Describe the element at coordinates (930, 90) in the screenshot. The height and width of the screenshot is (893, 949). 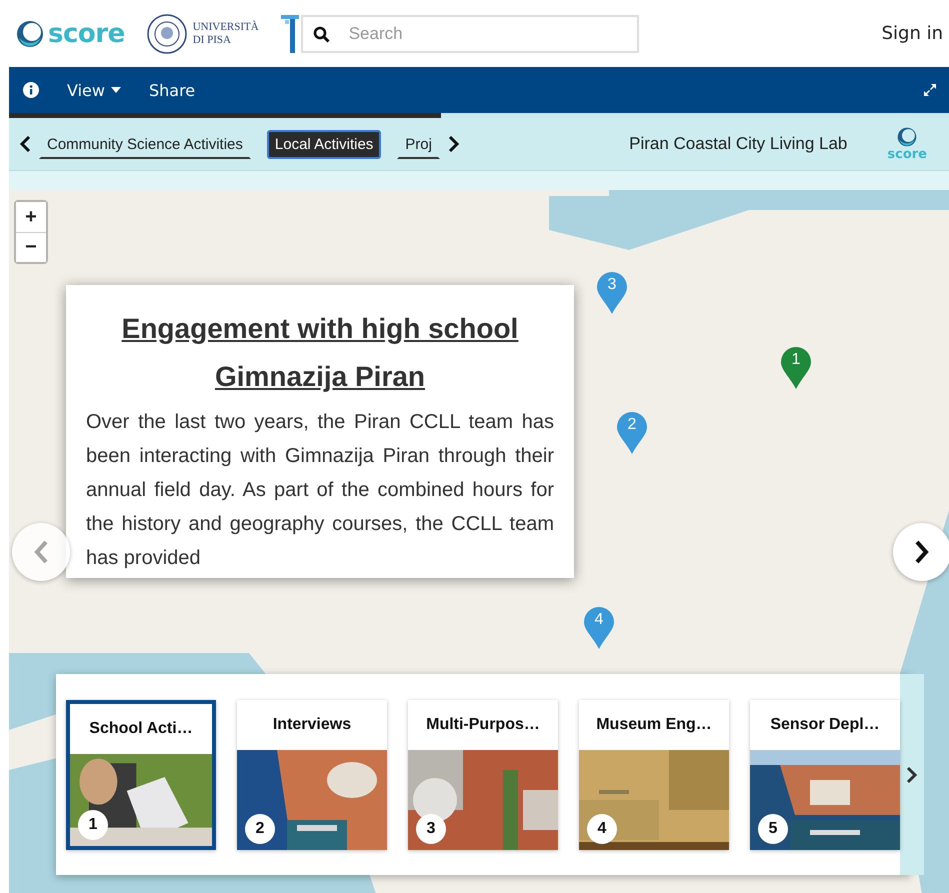
I see `expand-icon` at that location.